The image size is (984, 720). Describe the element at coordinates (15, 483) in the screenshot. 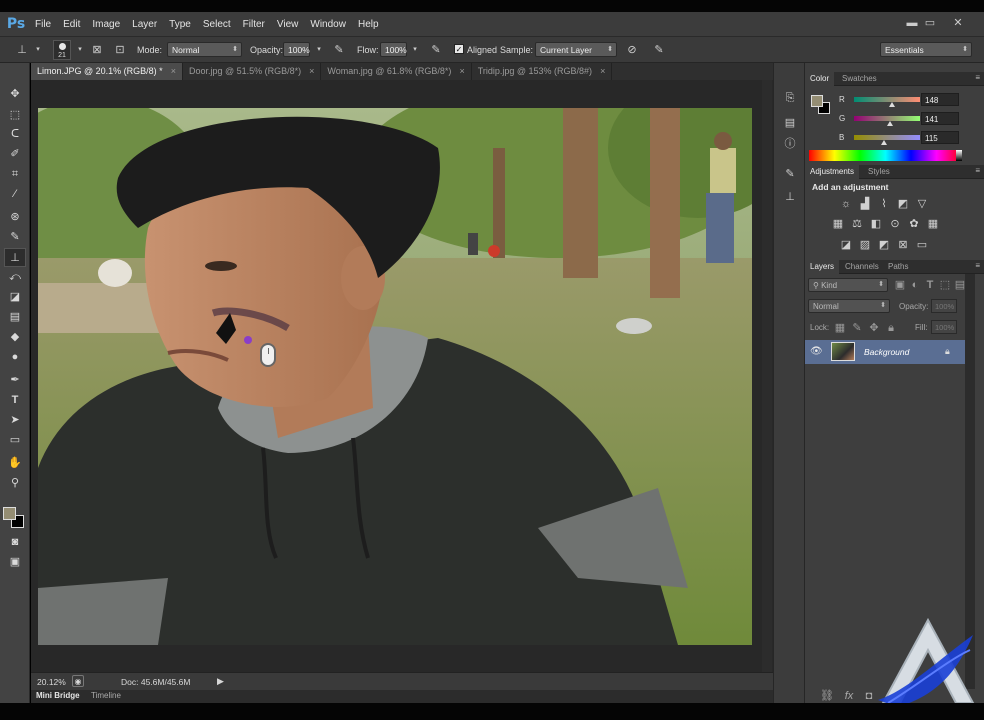

I see `zoom-tool-icon: ⚲` at that location.